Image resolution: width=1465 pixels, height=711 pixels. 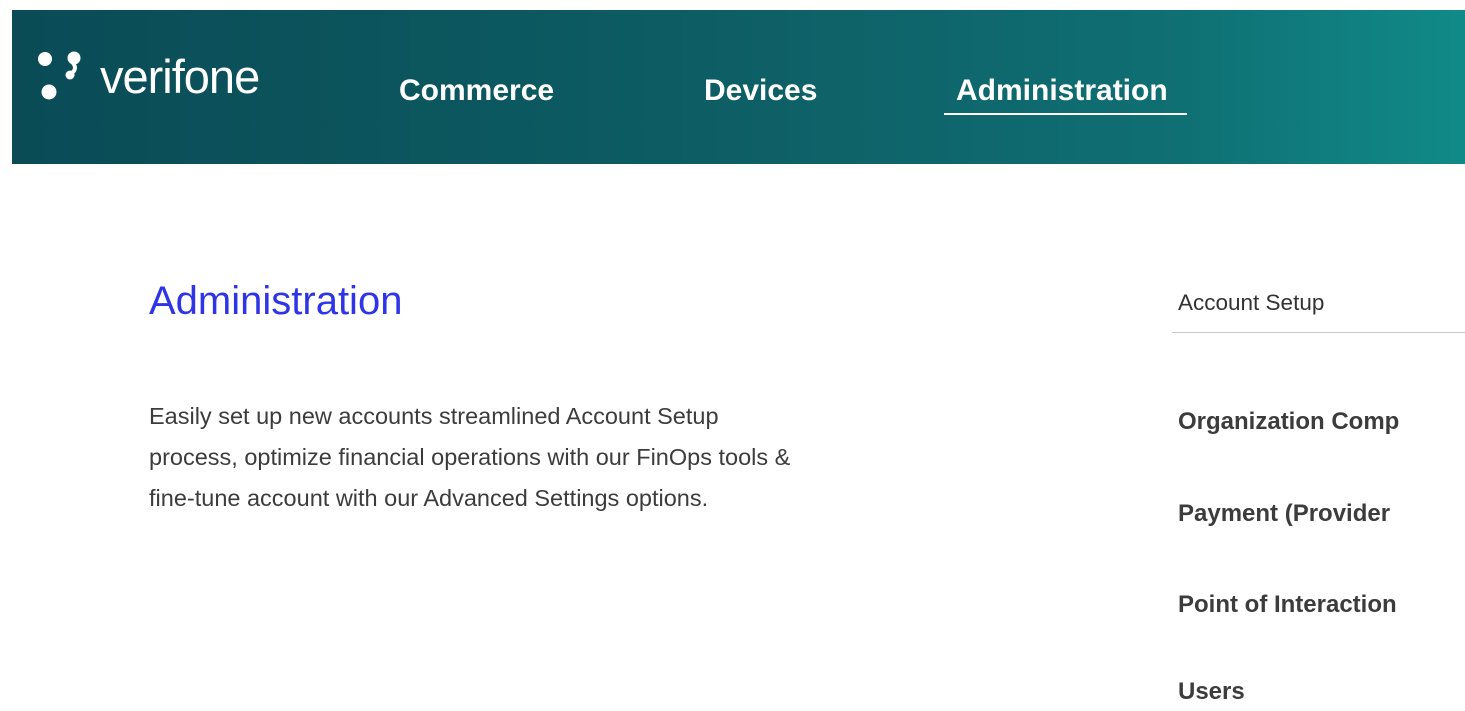 I want to click on link-organization-company: Organization Comp, so click(x=1288, y=422).